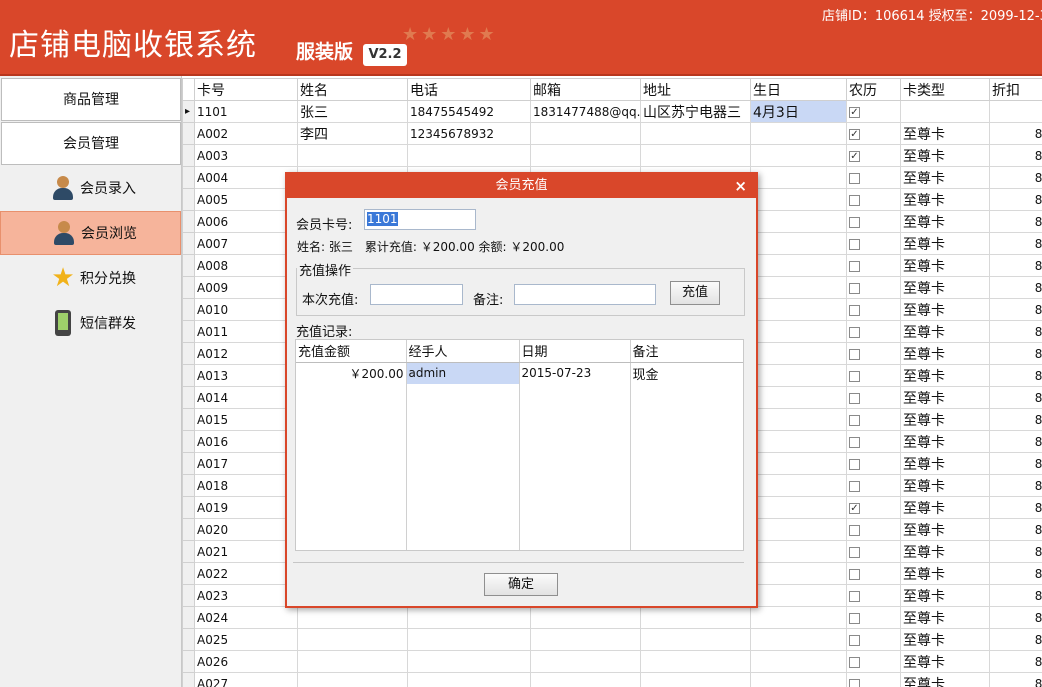  I want to click on close-icon: ×, so click(740, 186).